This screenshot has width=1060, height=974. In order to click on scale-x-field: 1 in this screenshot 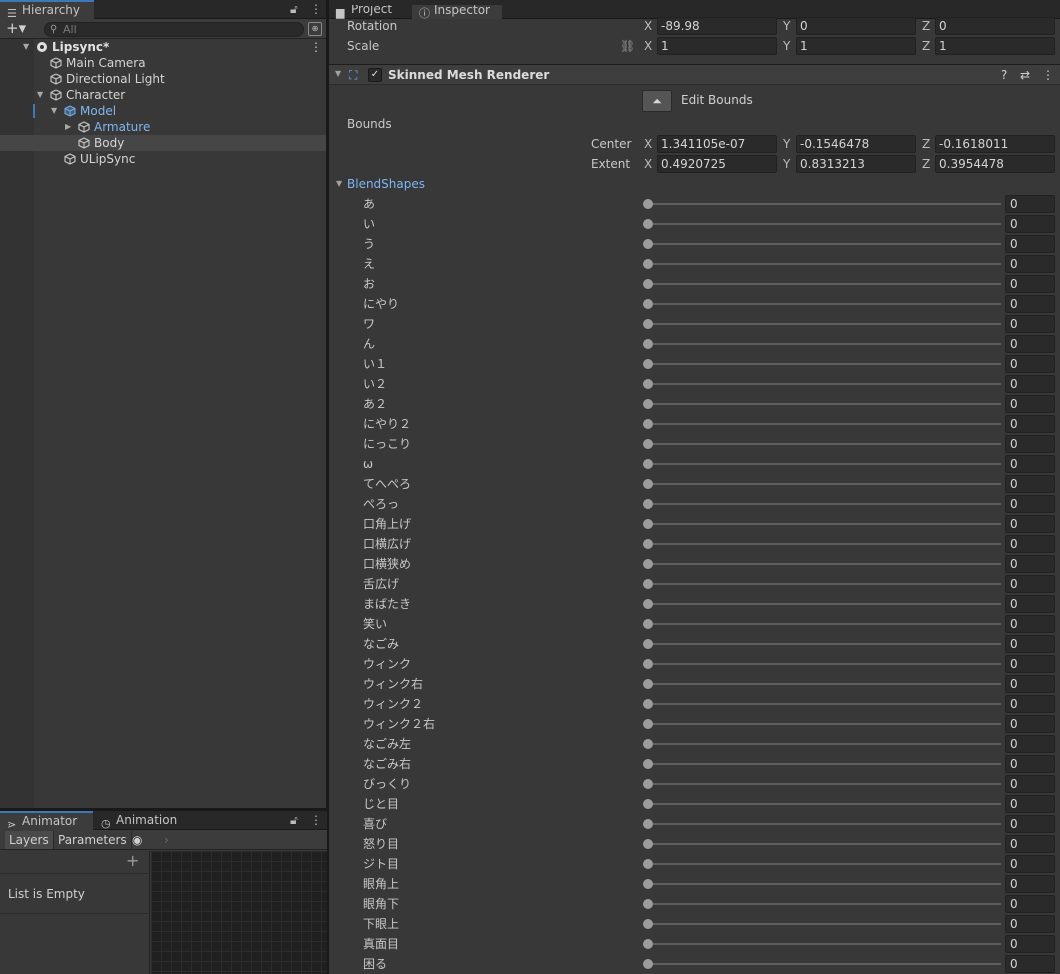, I will do `click(717, 46)`.